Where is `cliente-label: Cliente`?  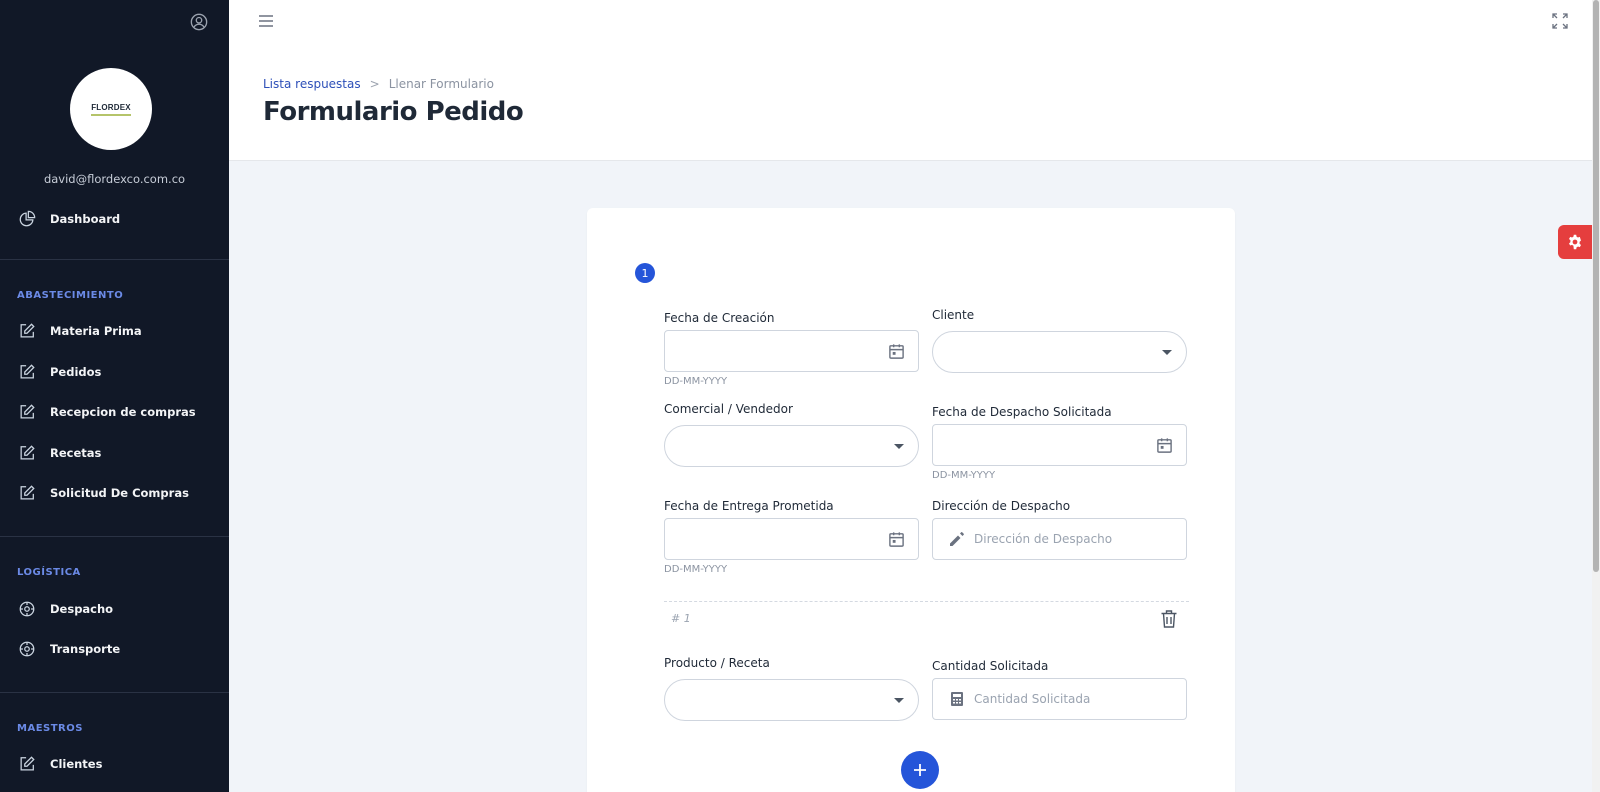
cliente-label: Cliente is located at coordinates (953, 315).